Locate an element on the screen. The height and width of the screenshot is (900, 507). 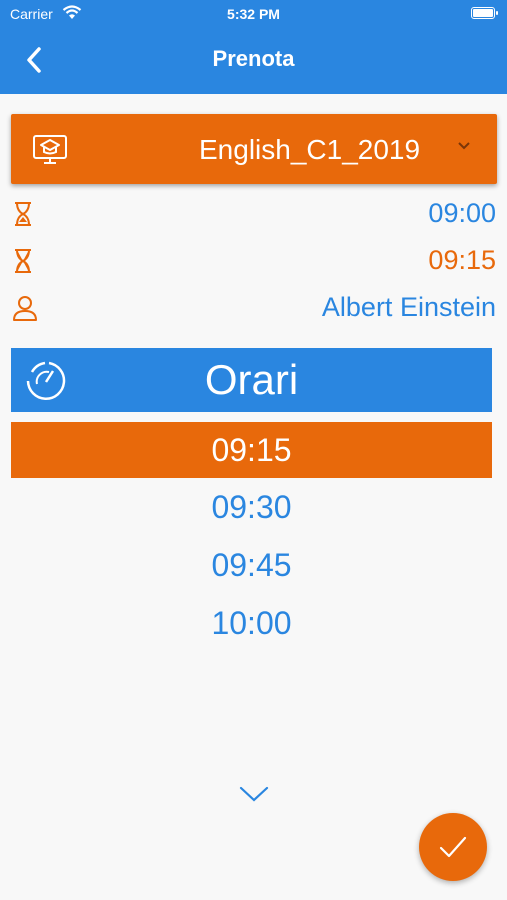
battery-icon is located at coordinates (484, 13).